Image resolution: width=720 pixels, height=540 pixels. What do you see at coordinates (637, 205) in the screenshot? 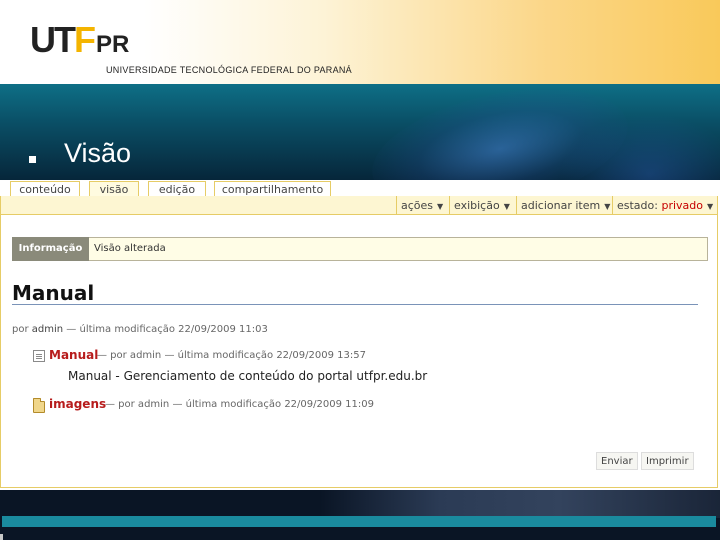
I see `estado-label: estado:` at bounding box center [637, 205].